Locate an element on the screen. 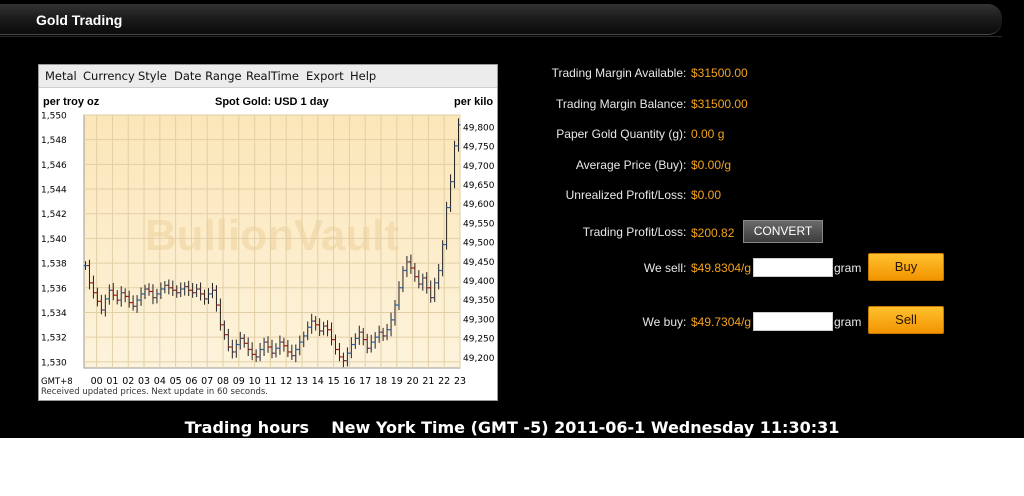  x-tick-label: 22 is located at coordinates (444, 381).